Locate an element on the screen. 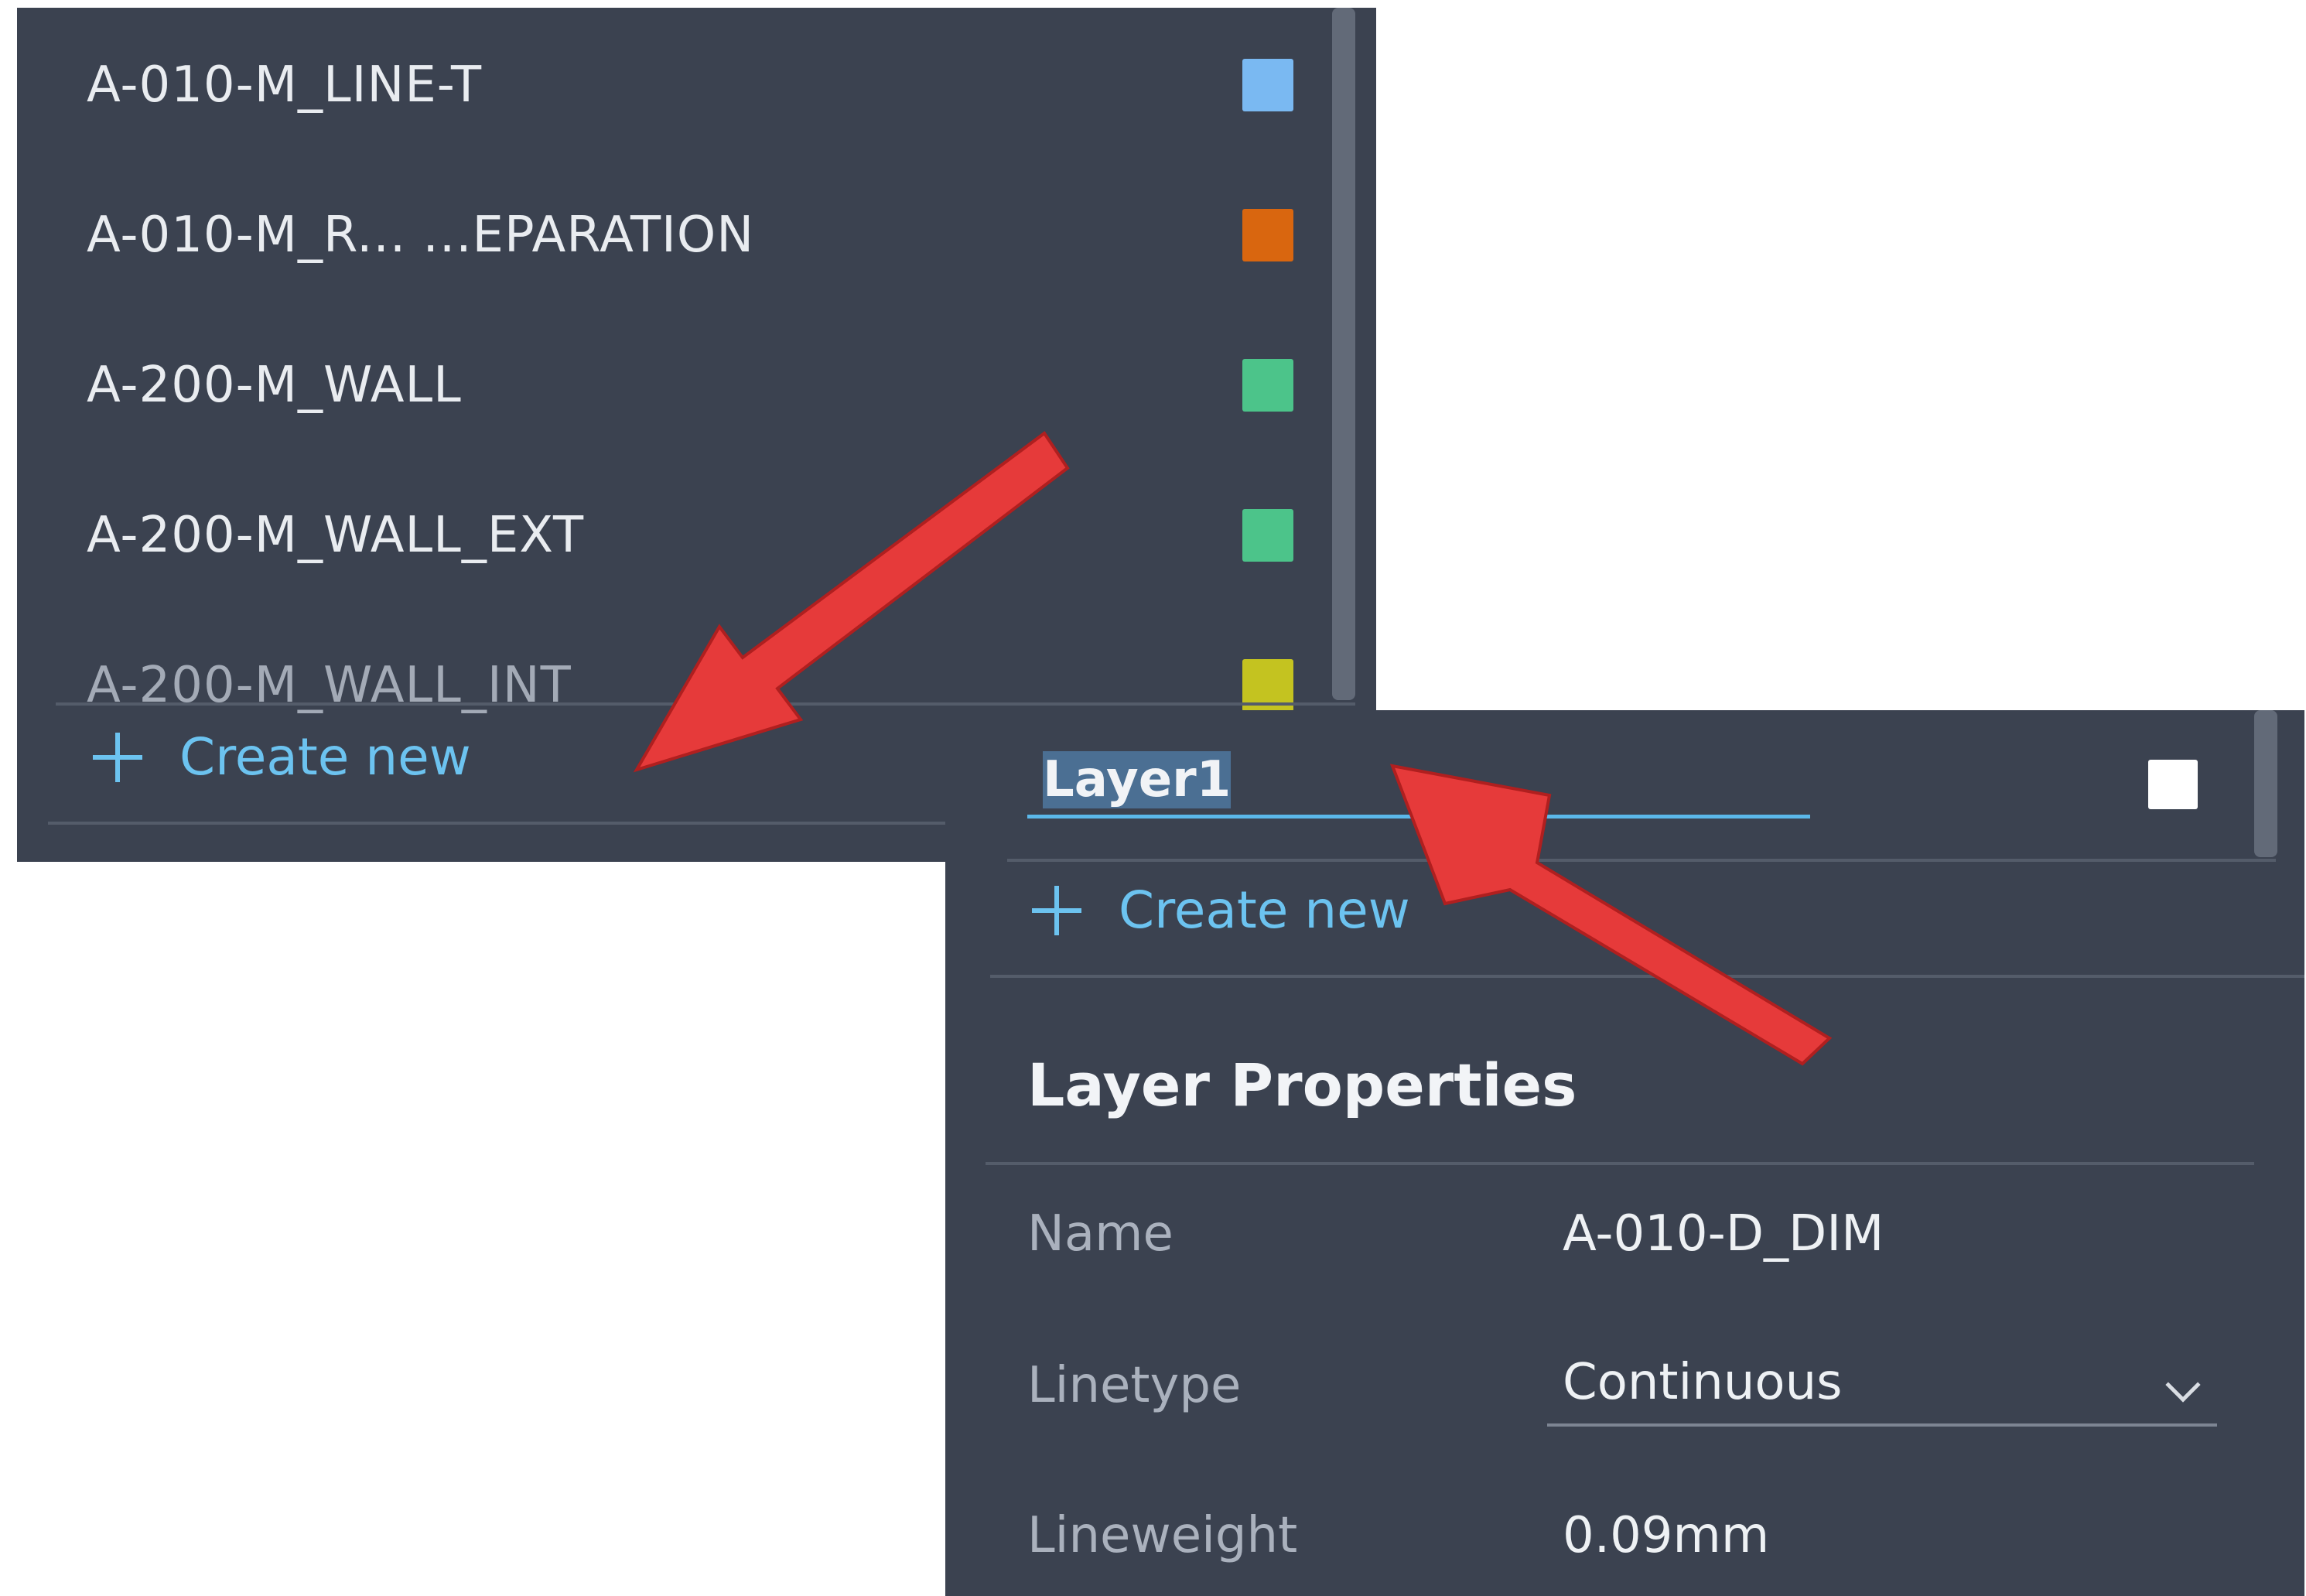  layer-item: A-010-M_R... ...EPARATION is located at coordinates (690, 235).